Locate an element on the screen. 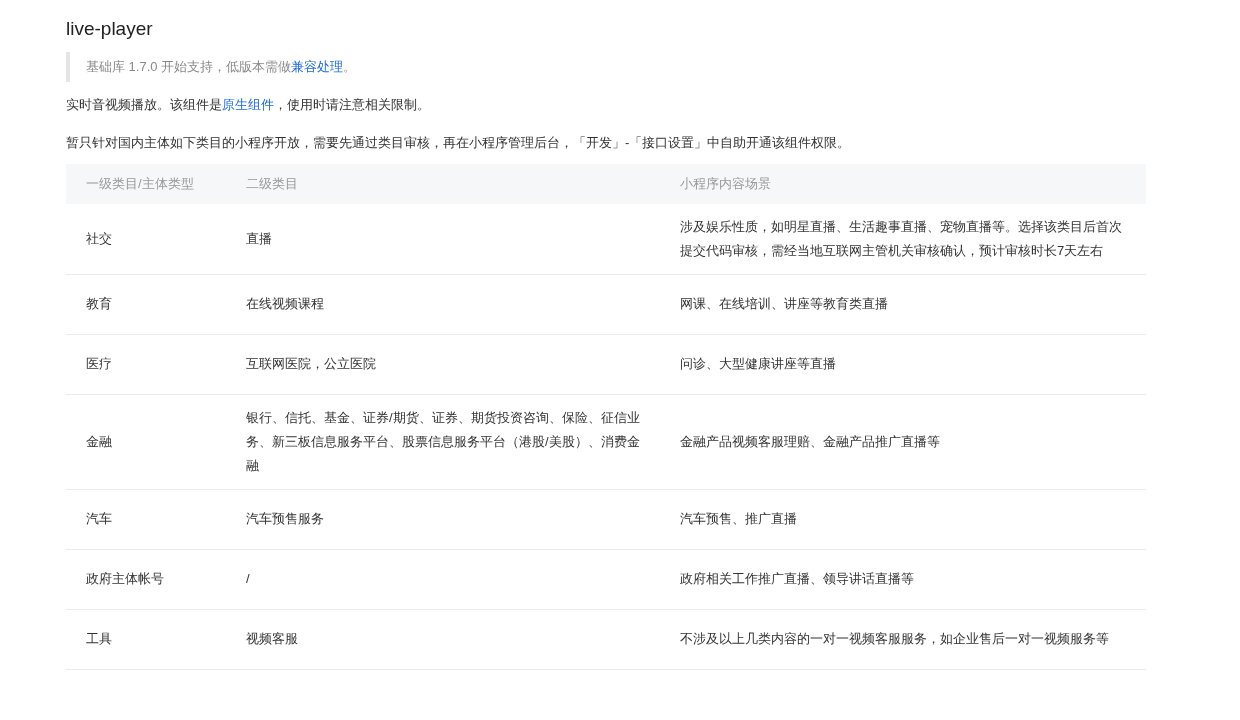 The width and height of the screenshot is (1240, 720). table-cell: 在线视频课程 is located at coordinates (443, 304).